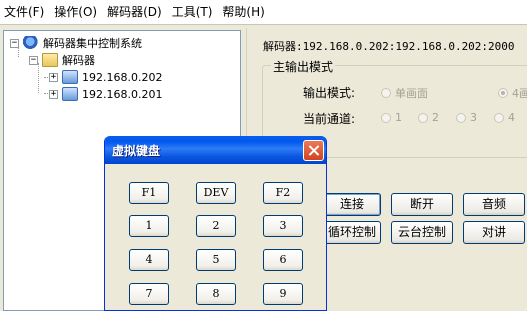  What do you see at coordinates (122, 94) in the screenshot?
I see `tree-node-label: 192.168.0.201` at bounding box center [122, 94].